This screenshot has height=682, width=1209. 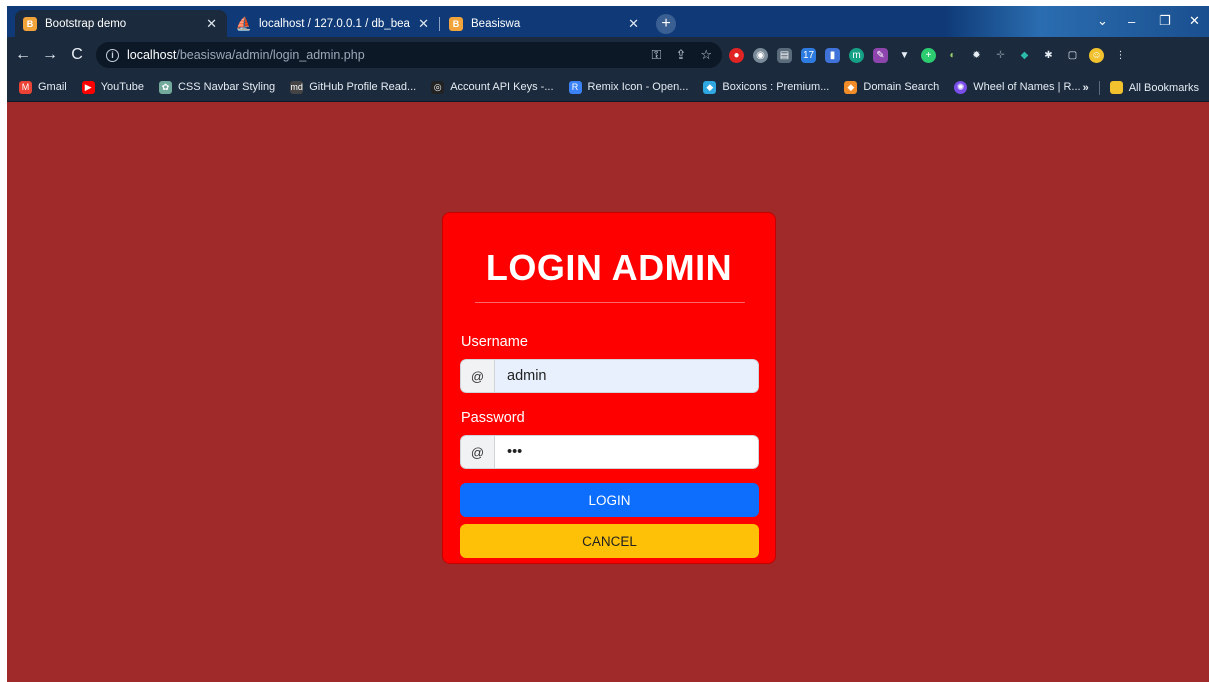 What do you see at coordinates (657, 55) in the screenshot?
I see `key-icon: ⚿` at bounding box center [657, 55].